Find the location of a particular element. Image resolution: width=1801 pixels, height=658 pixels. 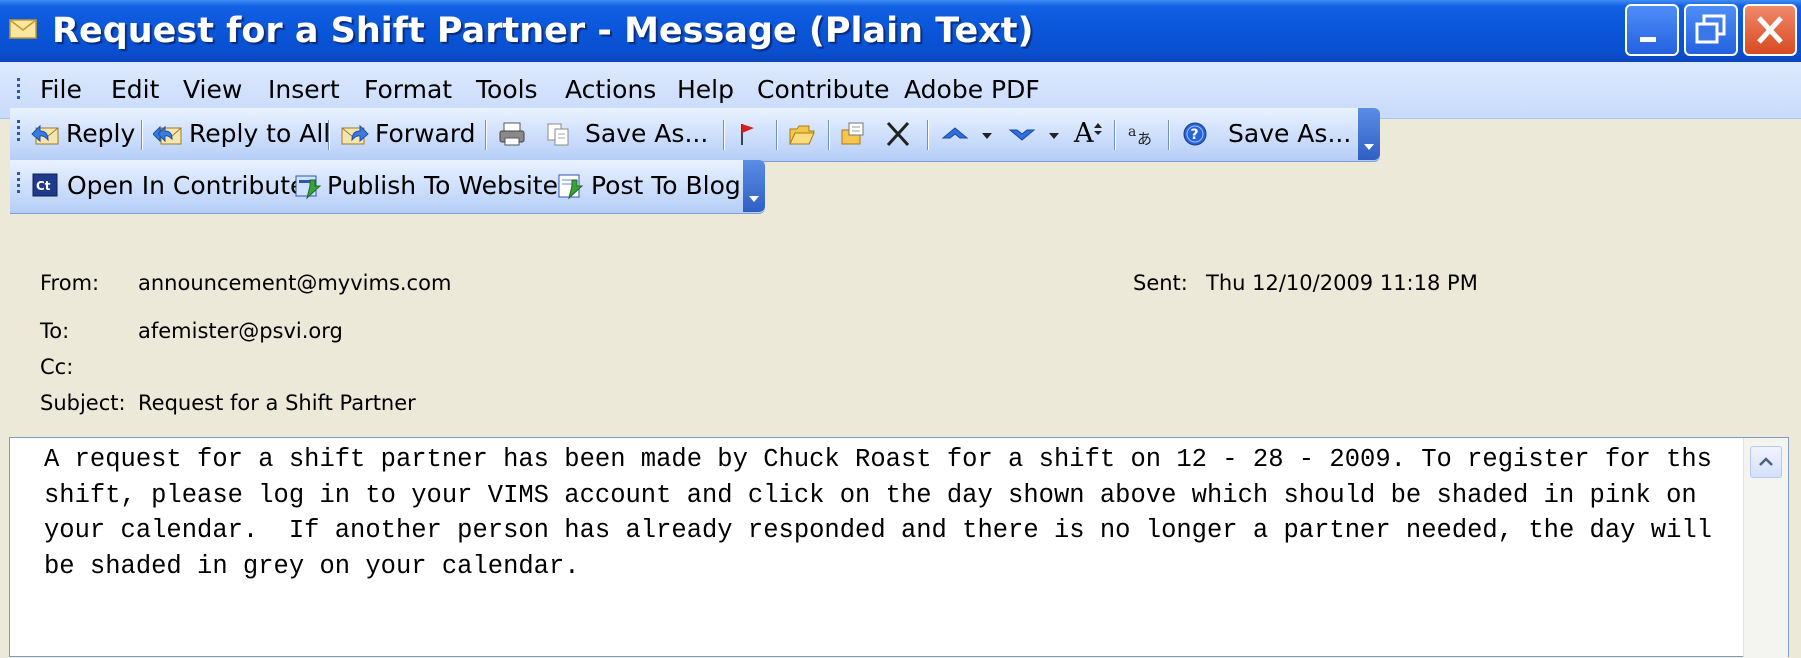

font-size-arrows-icon is located at coordinates (1098, 129).